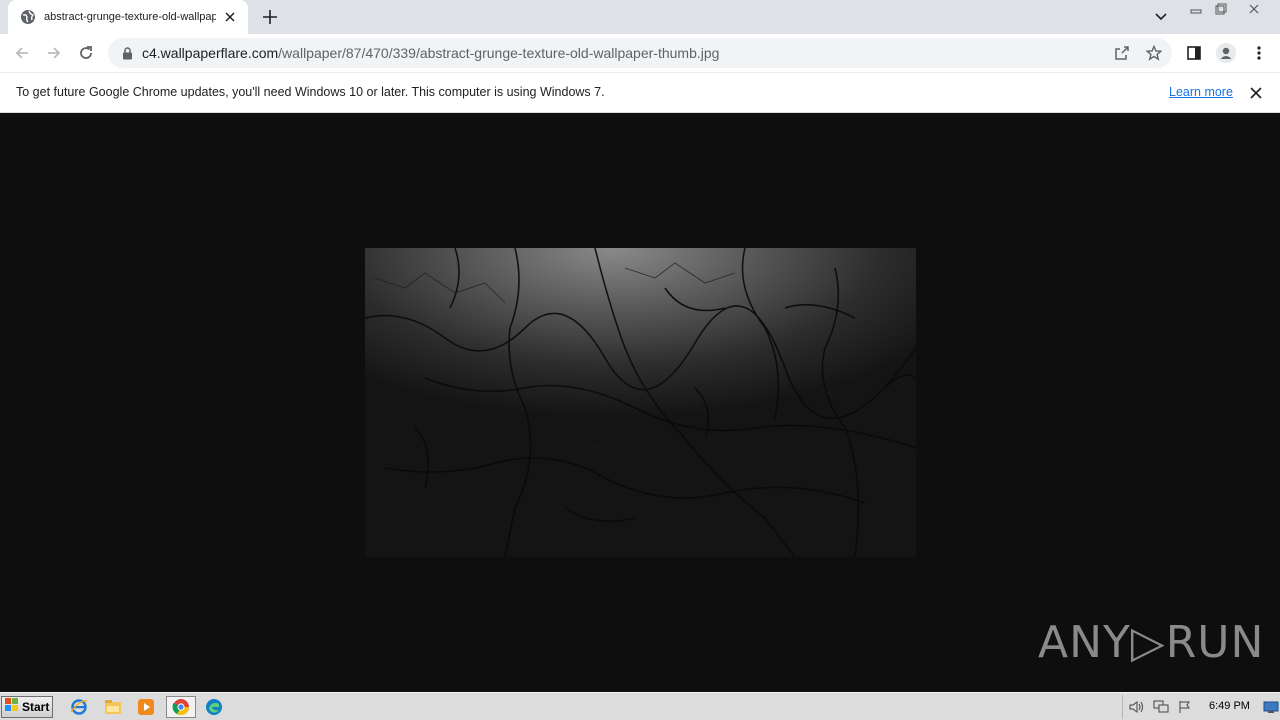 This screenshot has width=1280, height=720. What do you see at coordinates (113, 707) in the screenshot?
I see `explorer-icon` at bounding box center [113, 707].